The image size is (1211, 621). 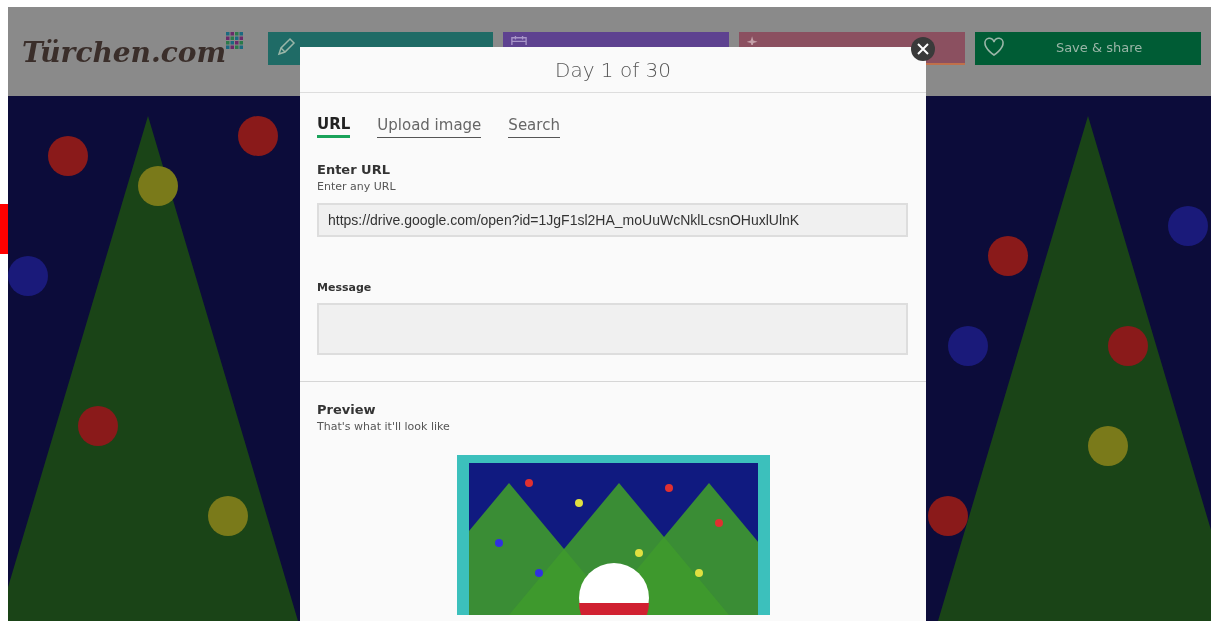 I want to click on side-marker, so click(x=4, y=229).